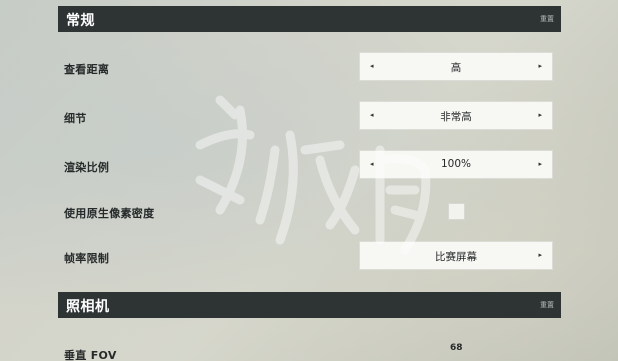  Describe the element at coordinates (309, 19) in the screenshot. I see `section-header-general: 常规 重置` at that location.